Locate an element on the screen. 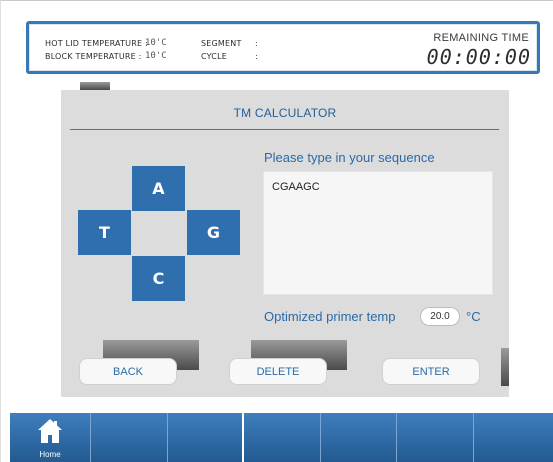  title-divider is located at coordinates (284, 129).